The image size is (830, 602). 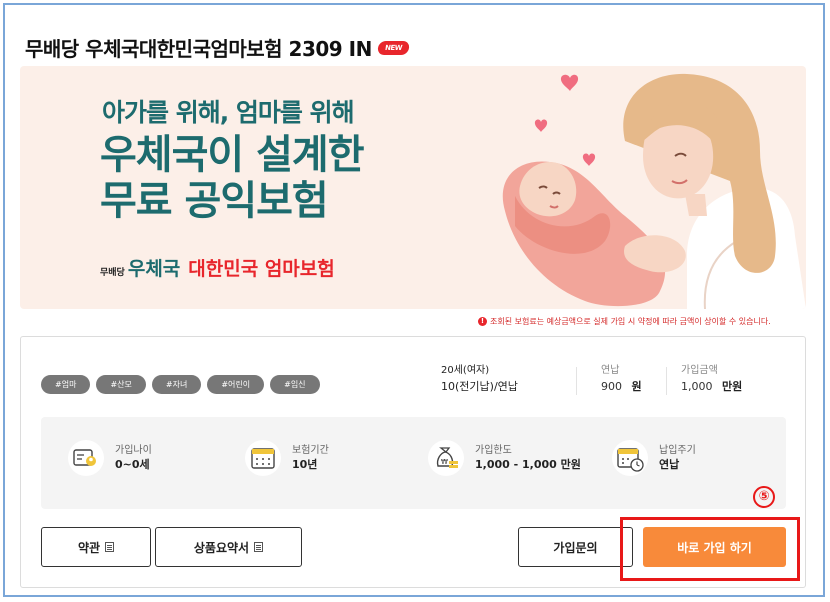 What do you see at coordinates (677, 450) in the screenshot?
I see `payment-cycle-label: 납입주기` at bounding box center [677, 450].